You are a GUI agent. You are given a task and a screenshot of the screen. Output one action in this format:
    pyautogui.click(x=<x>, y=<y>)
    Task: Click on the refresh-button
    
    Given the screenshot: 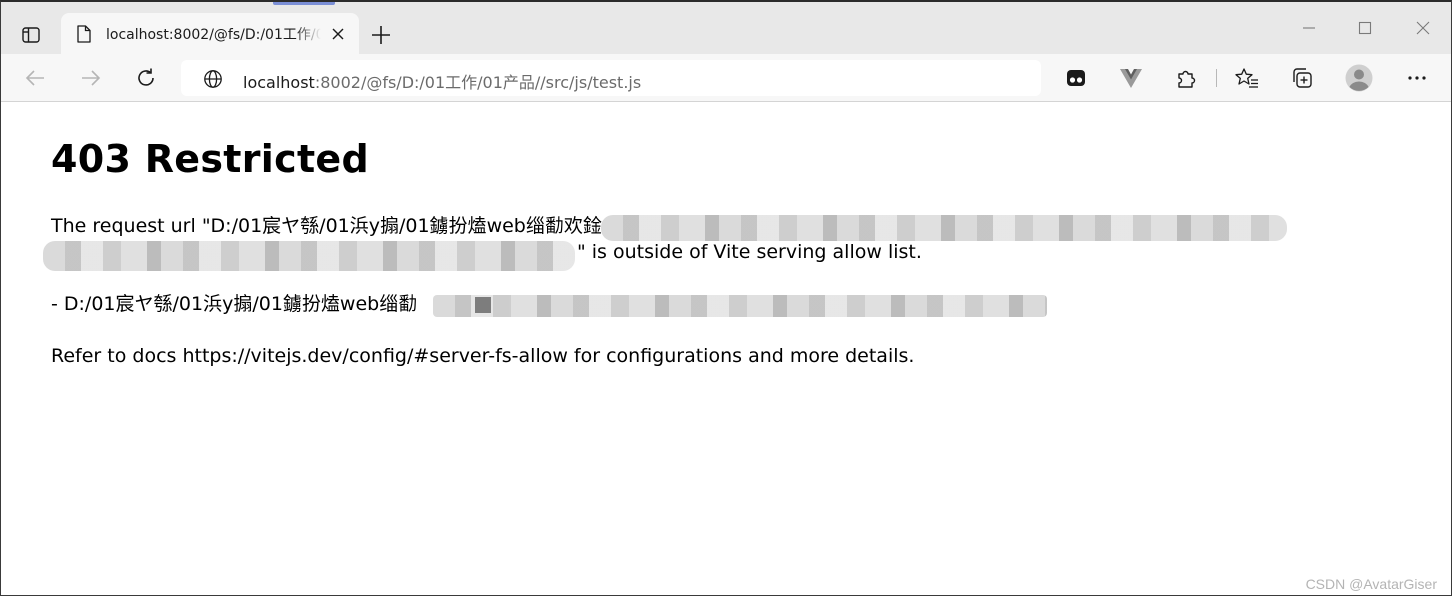 What is the action you would take?
    pyautogui.click(x=146, y=78)
    